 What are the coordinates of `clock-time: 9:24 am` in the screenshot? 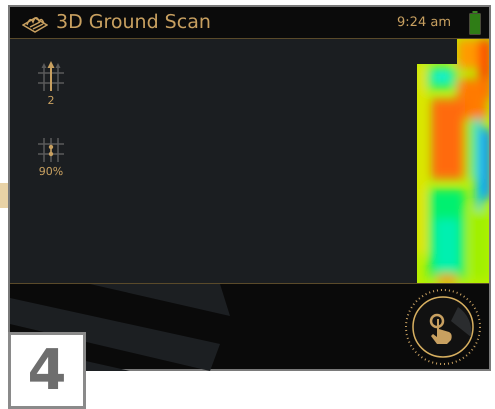 It's located at (424, 23).